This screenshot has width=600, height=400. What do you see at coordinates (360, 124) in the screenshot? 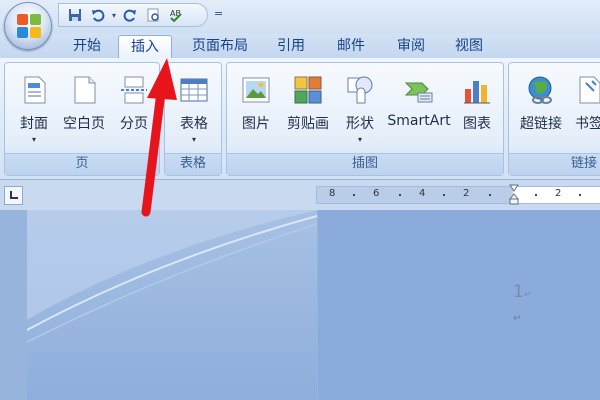
I see `shapes-label: 形状` at bounding box center [360, 124].